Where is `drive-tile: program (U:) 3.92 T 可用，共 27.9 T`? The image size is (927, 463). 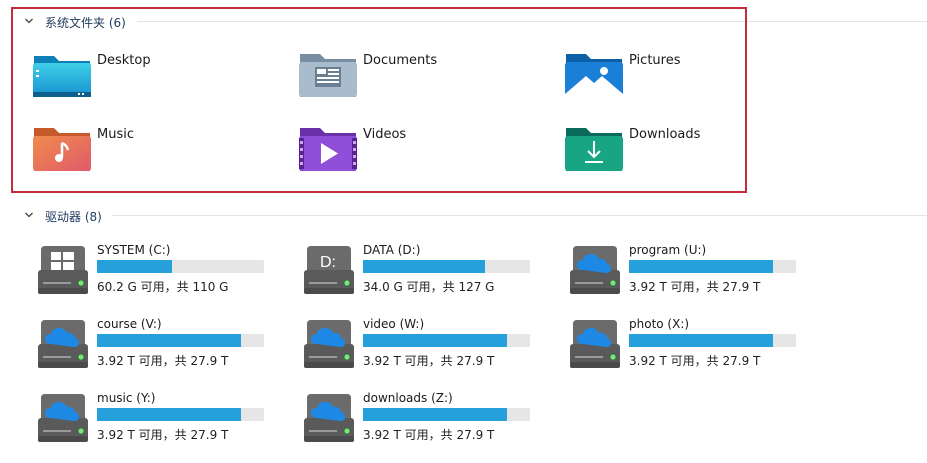
drive-tile: program (U:) 3.92 T 可用，共 27.9 T is located at coordinates (689, 273).